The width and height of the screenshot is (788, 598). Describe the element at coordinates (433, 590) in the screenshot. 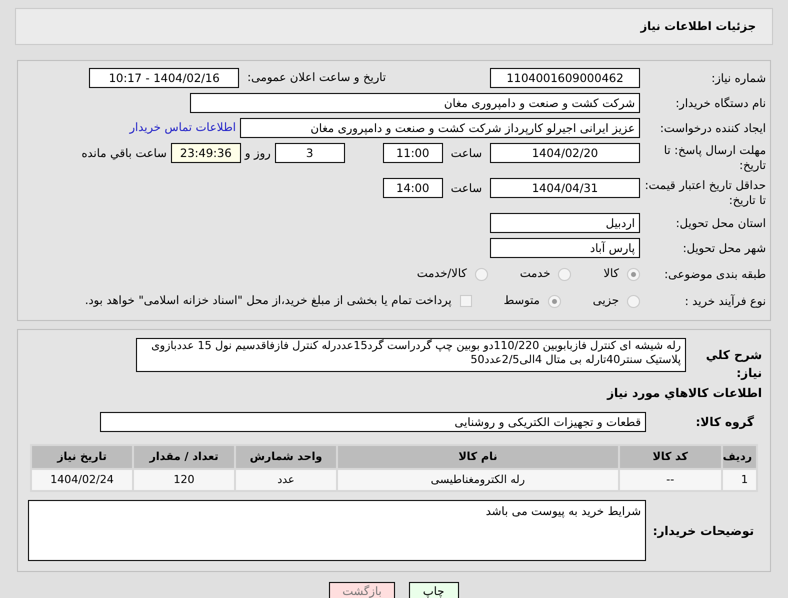

I see `print-button: چاپ` at that location.